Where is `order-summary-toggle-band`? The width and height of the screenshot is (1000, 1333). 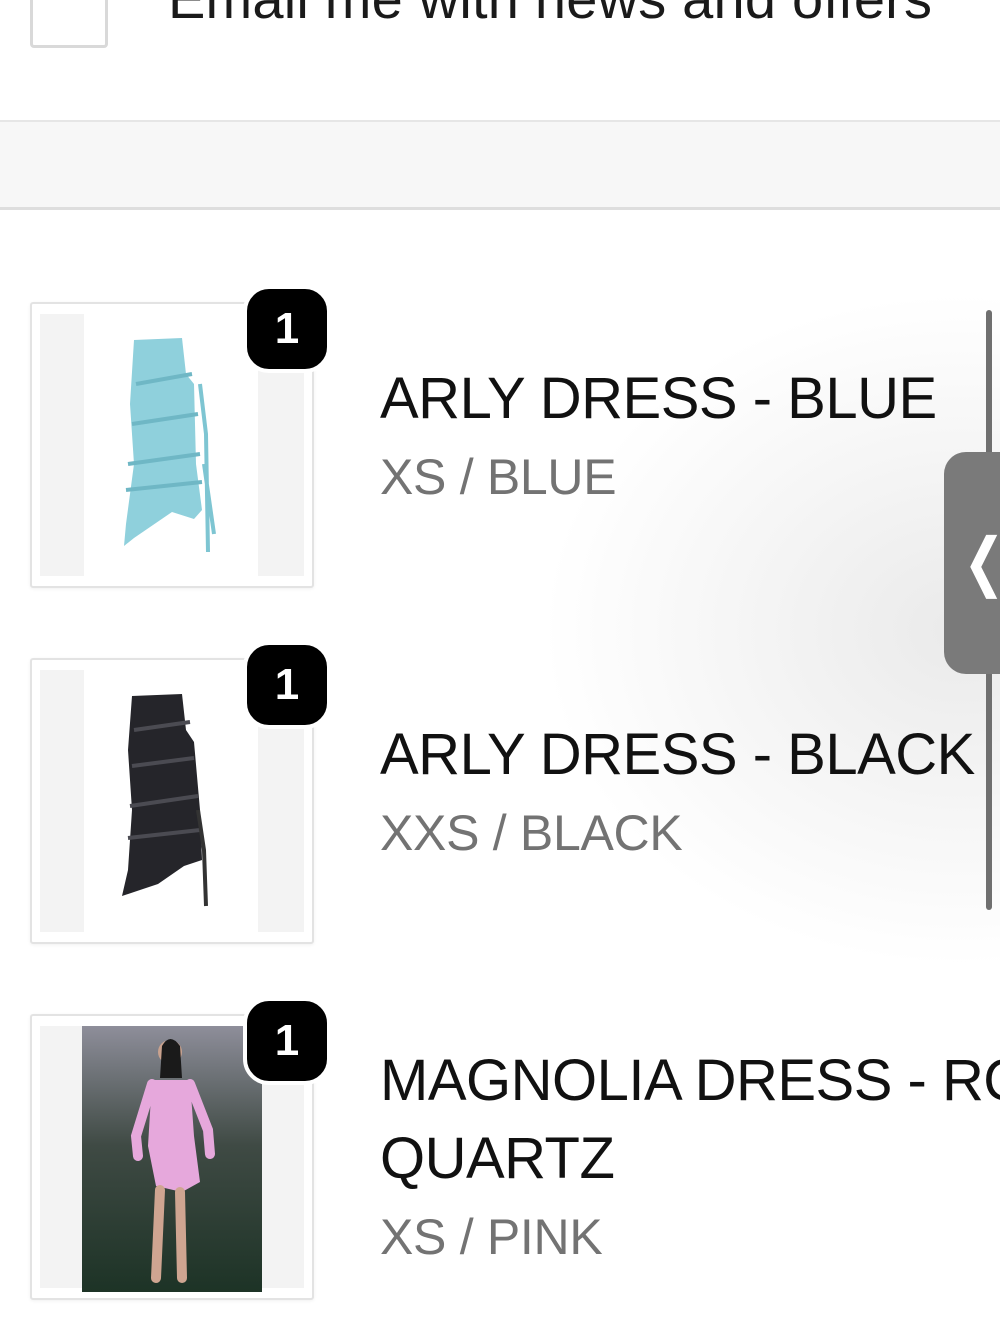 order-summary-toggle-band is located at coordinates (500, 165).